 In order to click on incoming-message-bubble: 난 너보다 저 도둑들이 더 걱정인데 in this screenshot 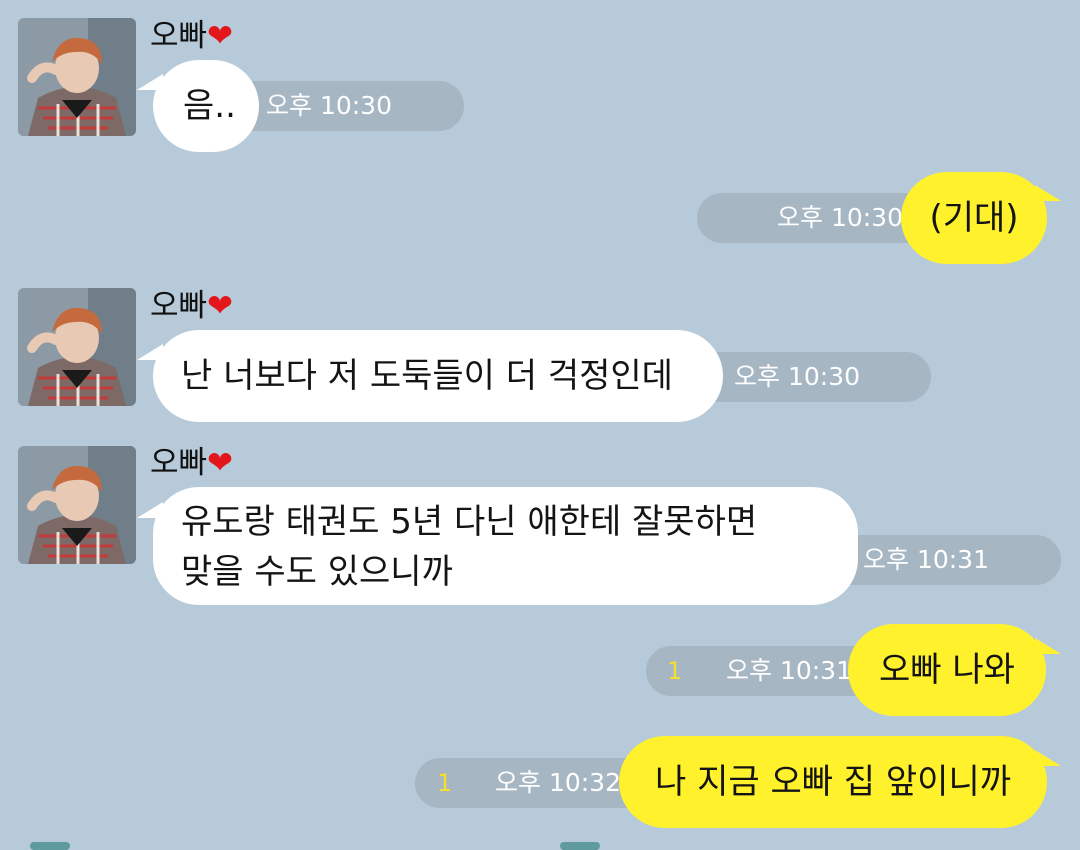, I will do `click(438, 376)`.